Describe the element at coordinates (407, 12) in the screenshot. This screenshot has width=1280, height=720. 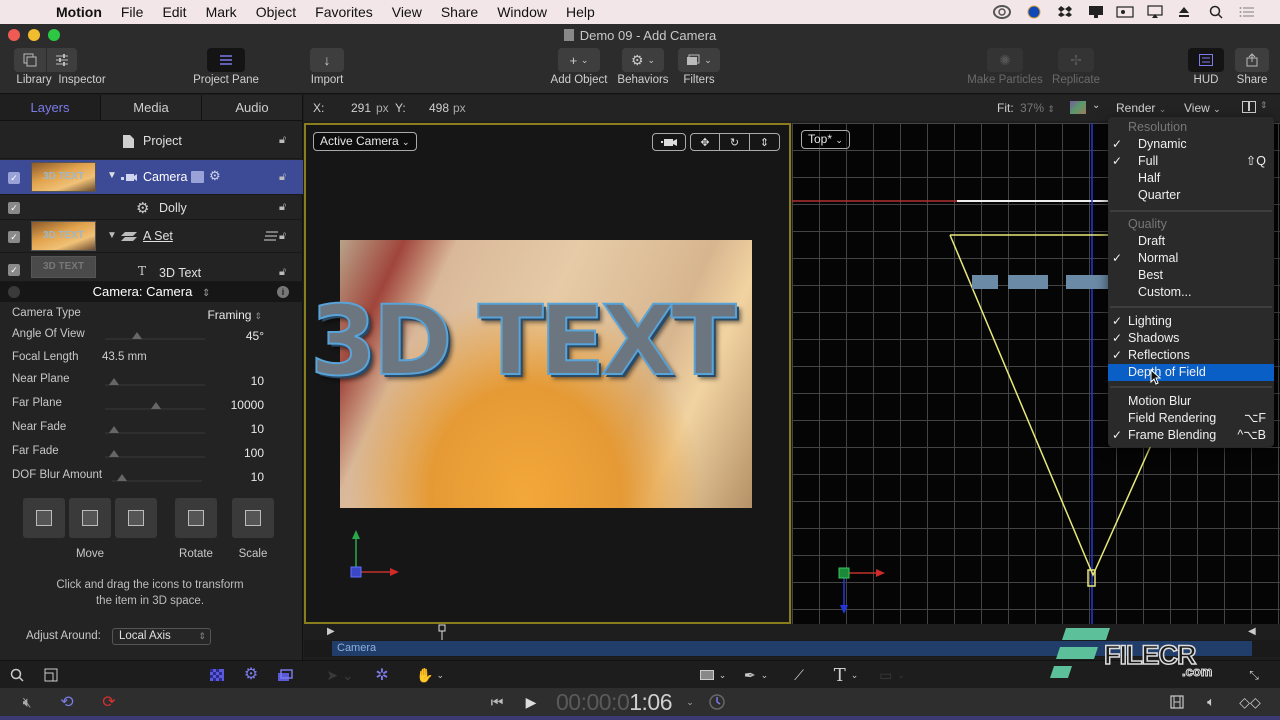
I see `menu-view: View` at that location.